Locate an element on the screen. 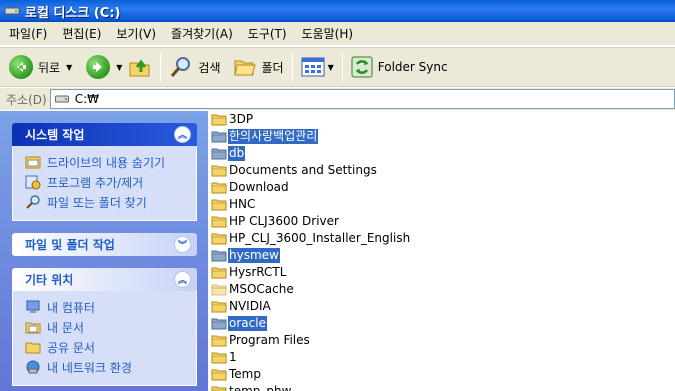 The image size is (675, 391). system-tasks-title: 시스템 작업 is located at coordinates (55, 135).